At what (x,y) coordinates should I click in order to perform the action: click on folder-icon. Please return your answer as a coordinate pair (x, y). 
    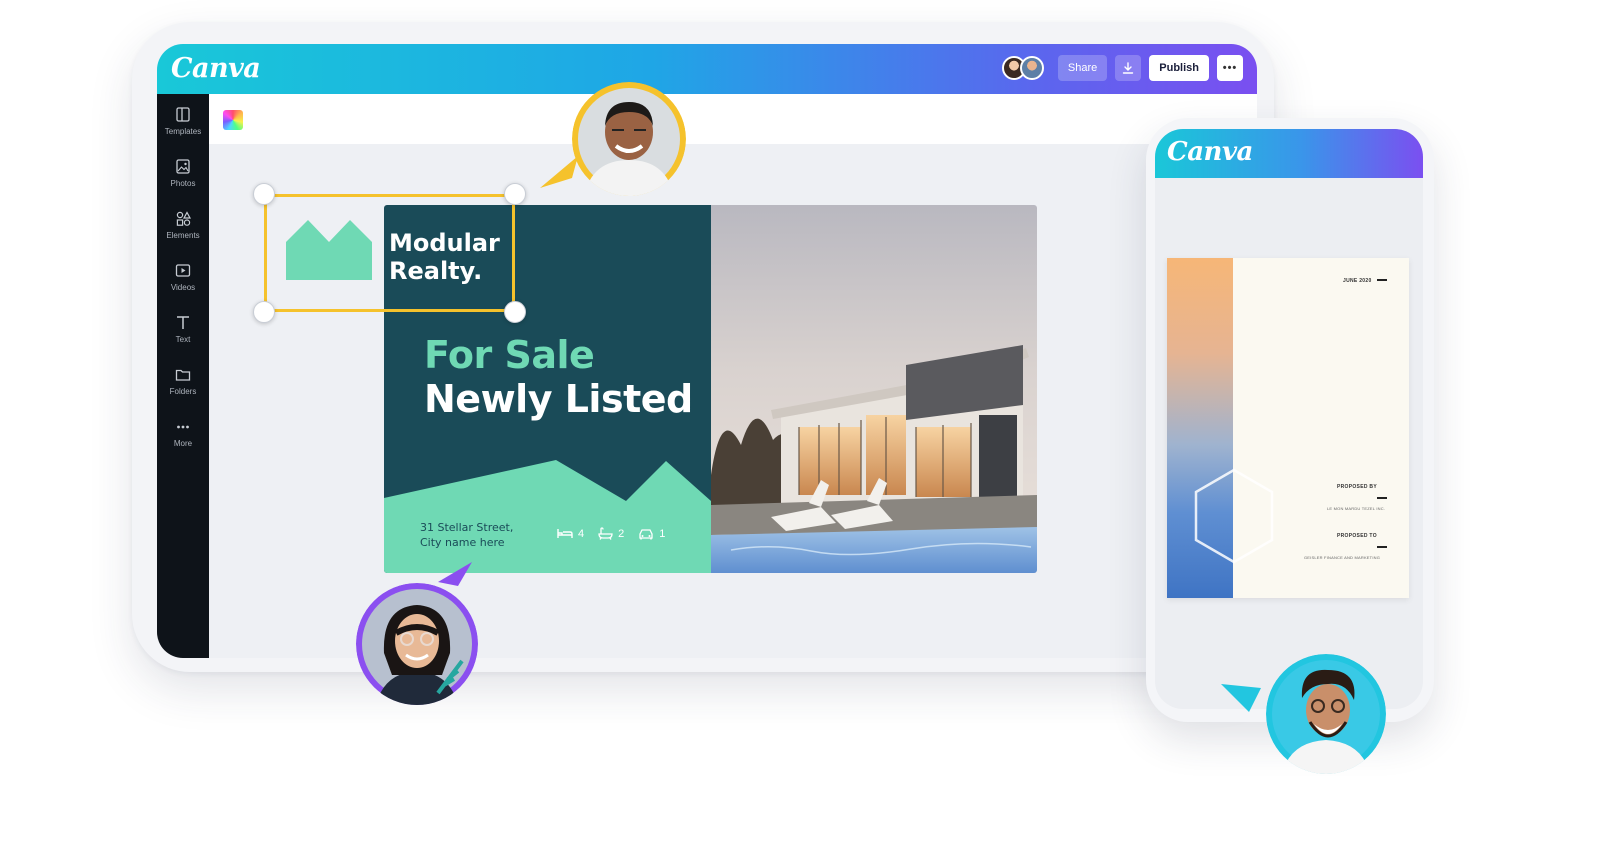
    Looking at the image, I should click on (183, 375).